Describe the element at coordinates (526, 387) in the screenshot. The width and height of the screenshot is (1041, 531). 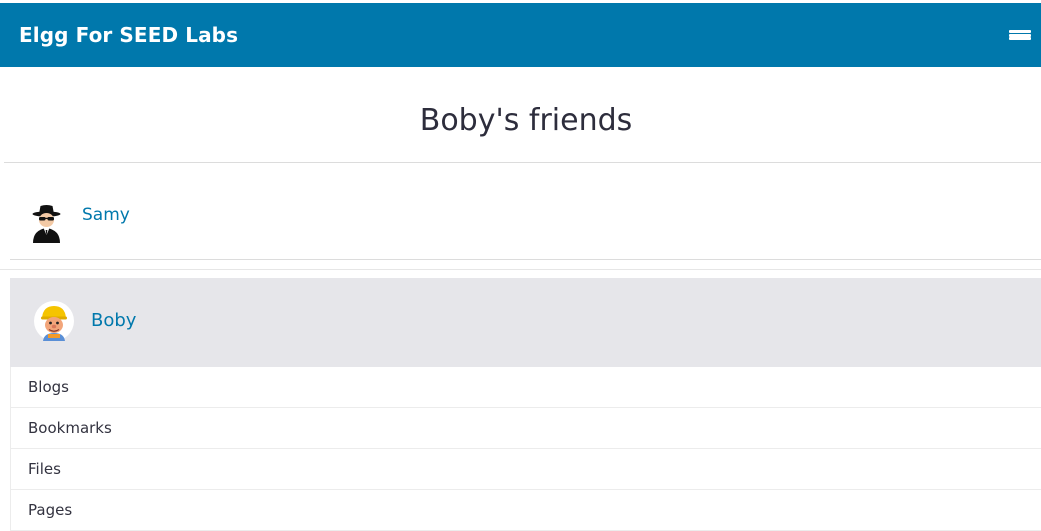
I see `owner-menu-item-blogs: Blogs` at that location.